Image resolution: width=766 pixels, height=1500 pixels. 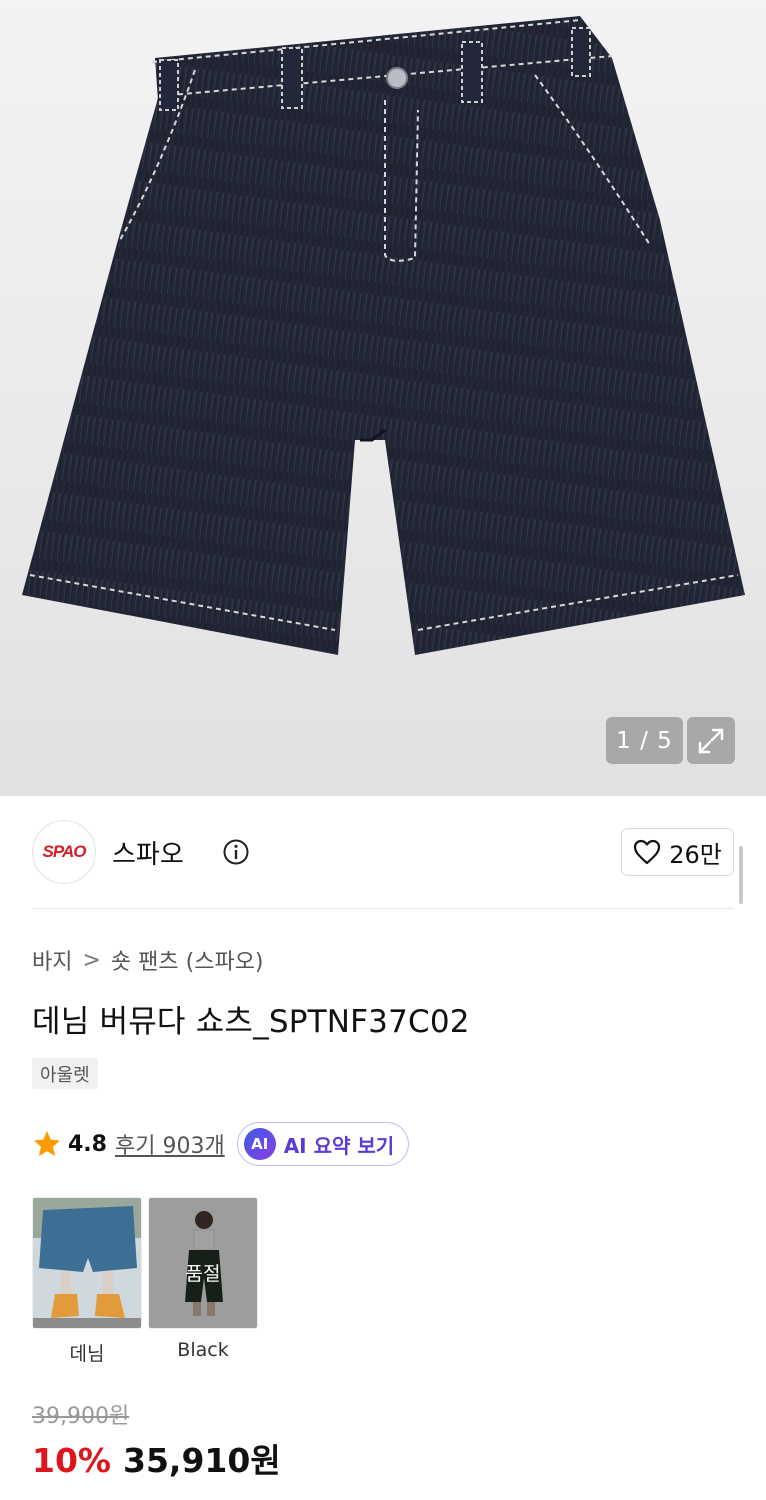 What do you see at coordinates (87, 1144) in the screenshot?
I see `rating-value: 4.8` at bounding box center [87, 1144].